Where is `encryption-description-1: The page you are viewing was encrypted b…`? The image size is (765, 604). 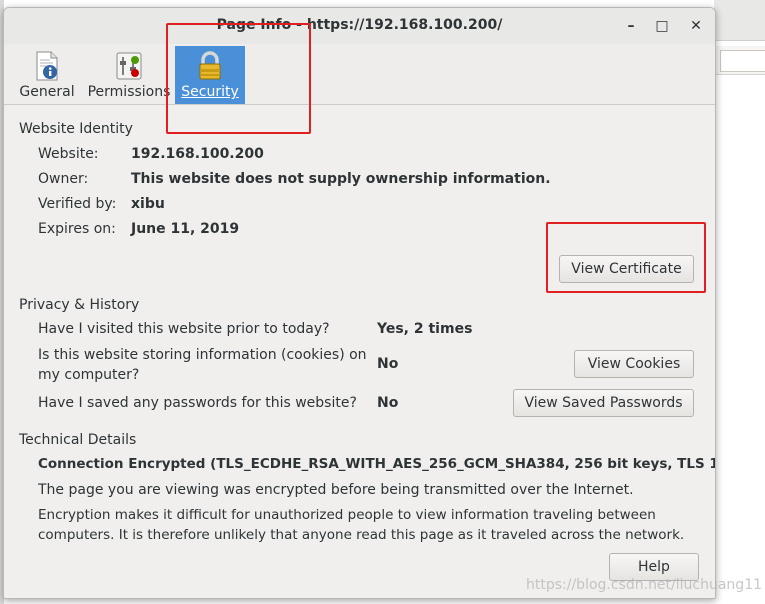
encryption-description-1: The page you are viewing was encrypted b… is located at coordinates (336, 490).